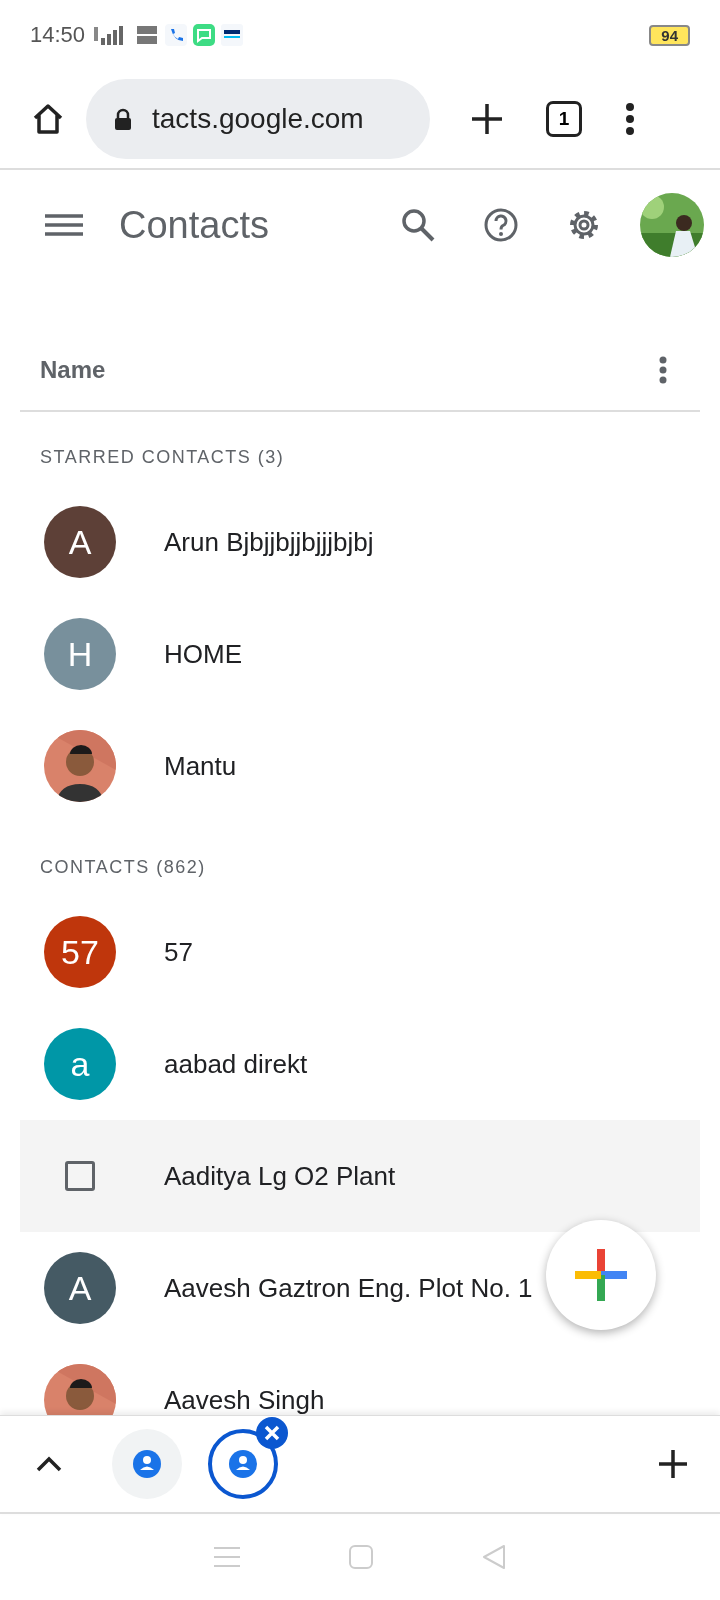  What do you see at coordinates (80, 952) in the screenshot?
I see `avatar: 57` at bounding box center [80, 952].